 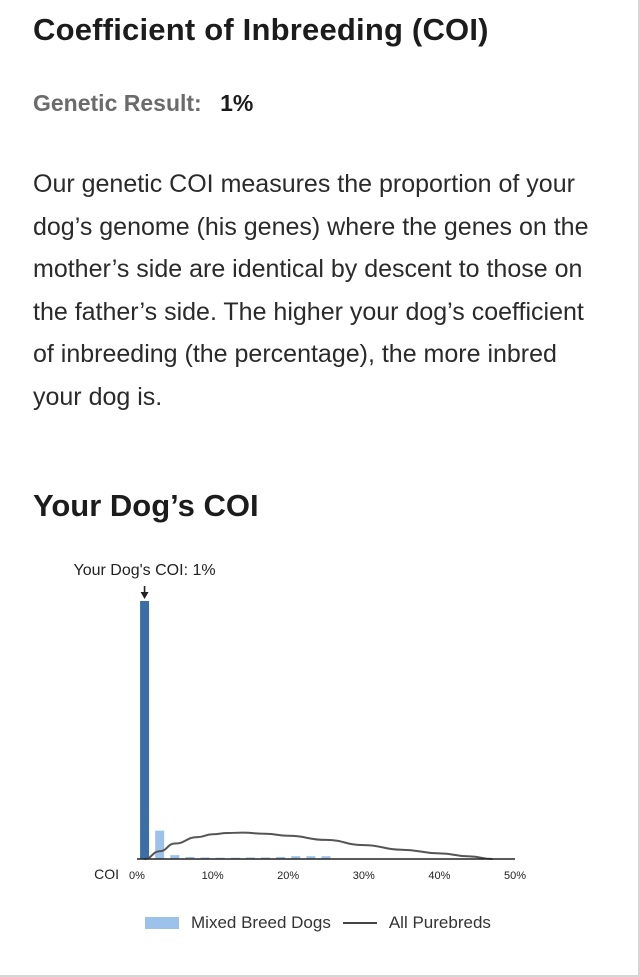 What do you see at coordinates (106, 874) in the screenshot?
I see `x-axis-label: COI` at bounding box center [106, 874].